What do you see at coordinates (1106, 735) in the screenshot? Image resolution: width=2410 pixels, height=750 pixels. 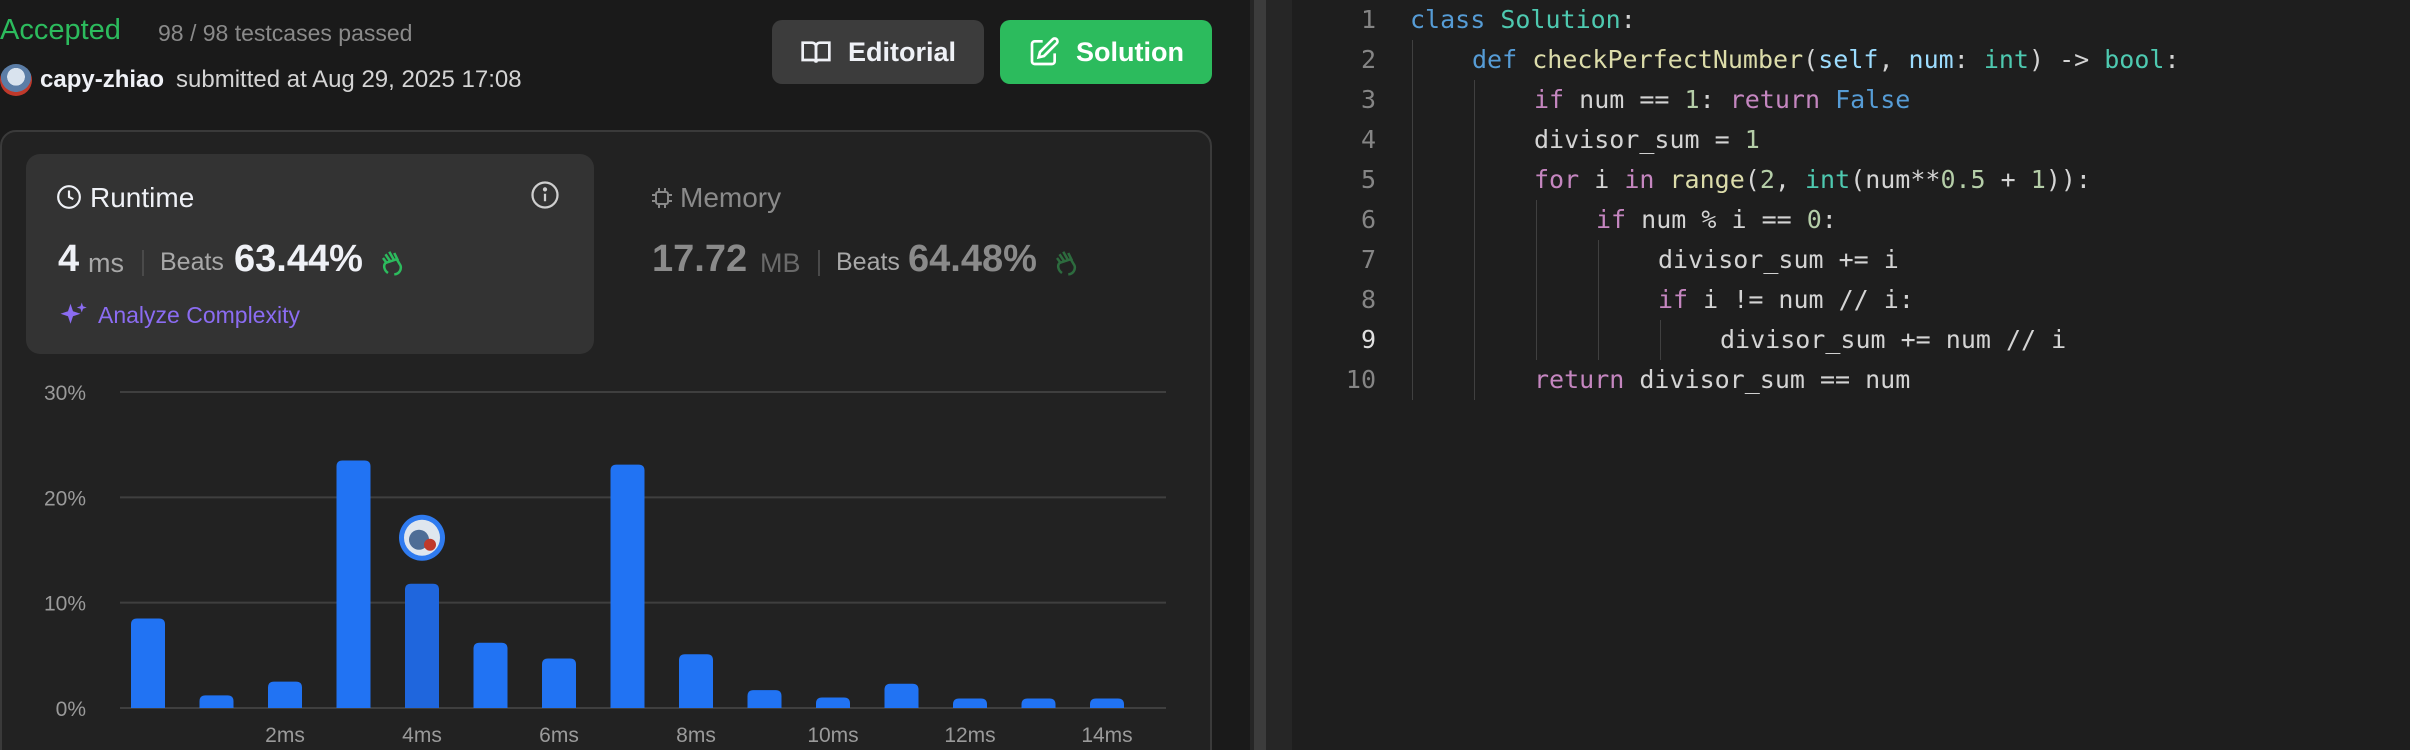 I see `x-tick-label: 14ms` at bounding box center [1106, 735].